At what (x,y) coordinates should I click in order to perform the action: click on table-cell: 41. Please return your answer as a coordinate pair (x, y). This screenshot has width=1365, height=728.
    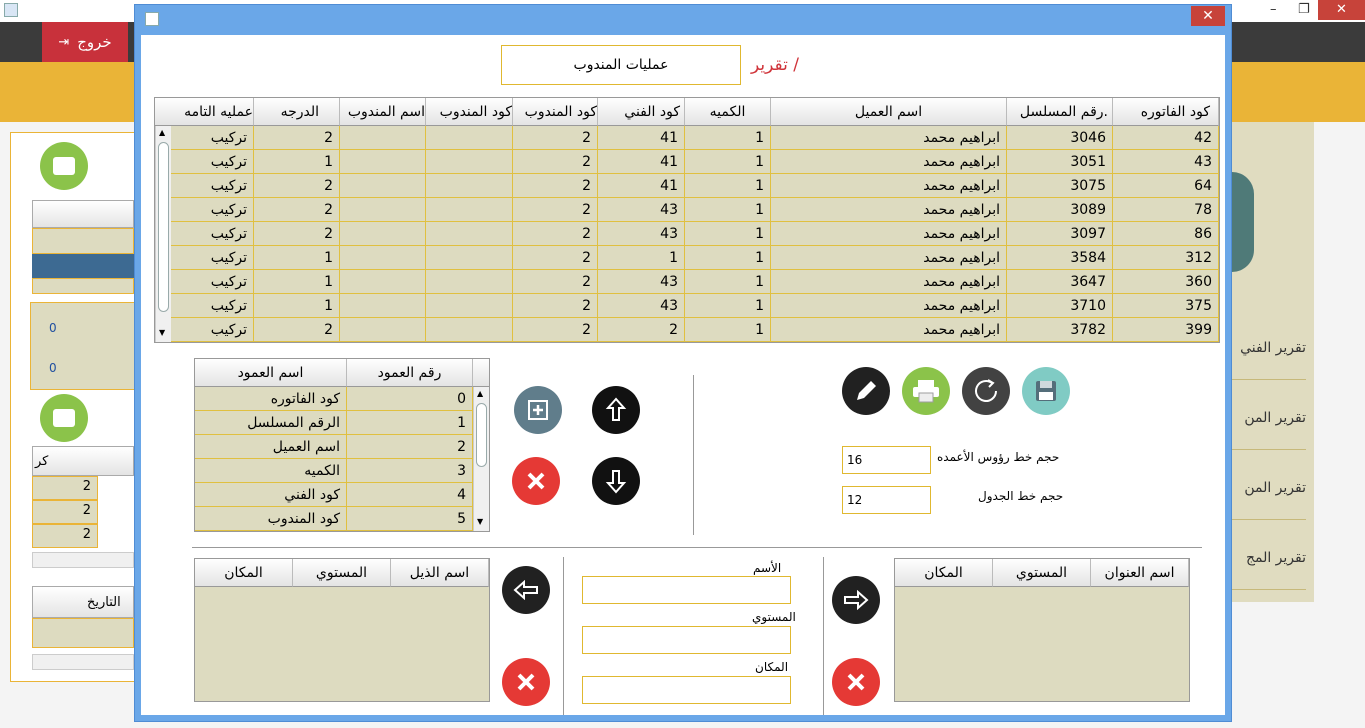
    Looking at the image, I should click on (641, 138).